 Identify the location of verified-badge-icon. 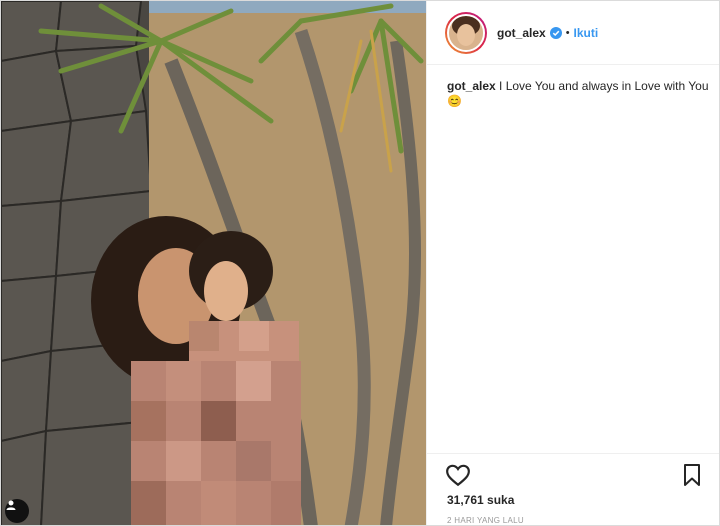
(555, 32).